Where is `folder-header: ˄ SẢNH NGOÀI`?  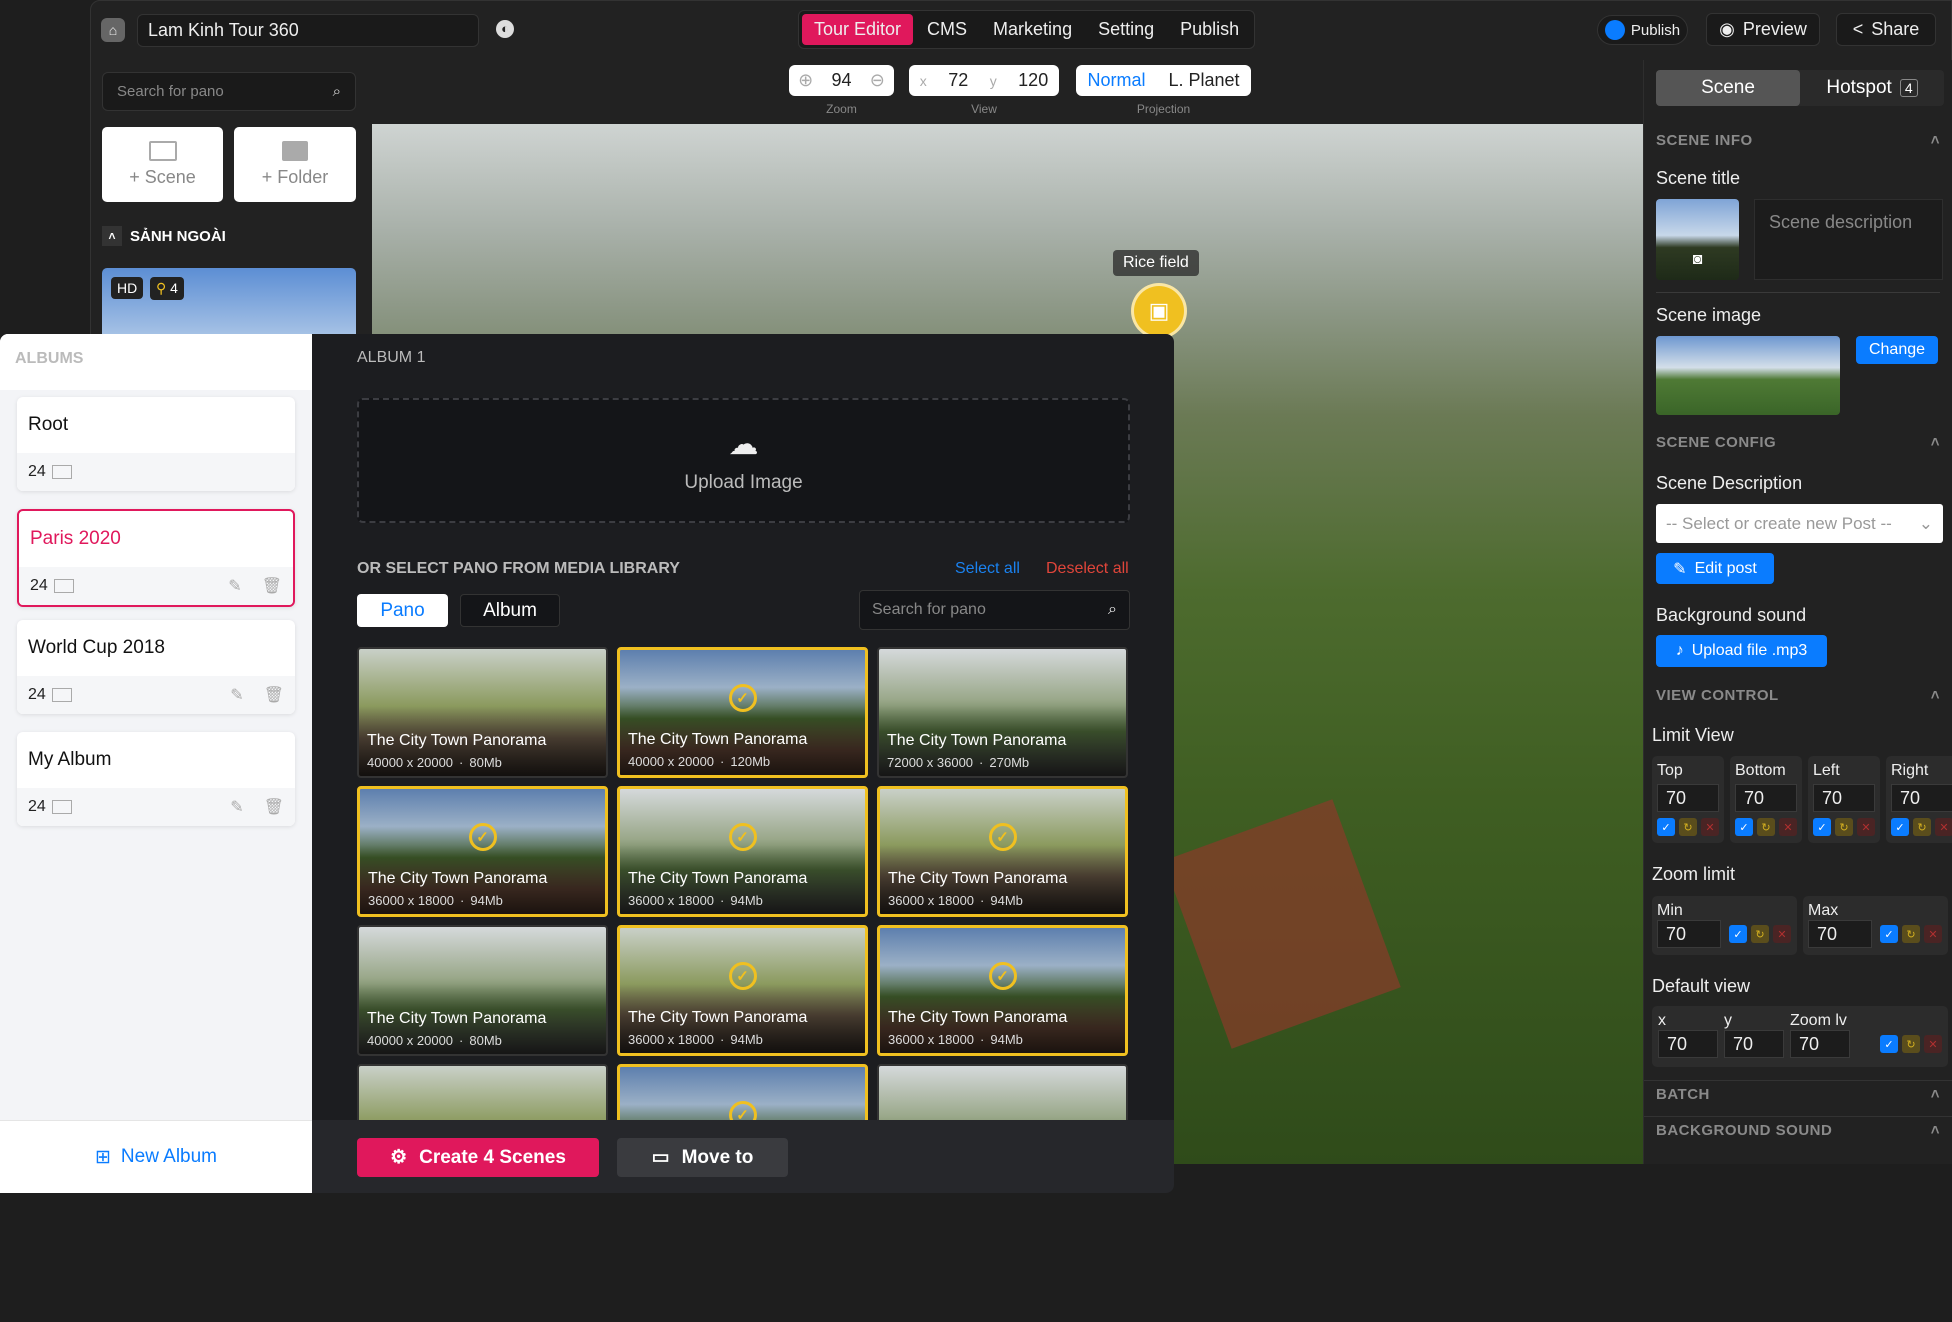 folder-header: ˄ SẢNH NGOÀI is located at coordinates (164, 236).